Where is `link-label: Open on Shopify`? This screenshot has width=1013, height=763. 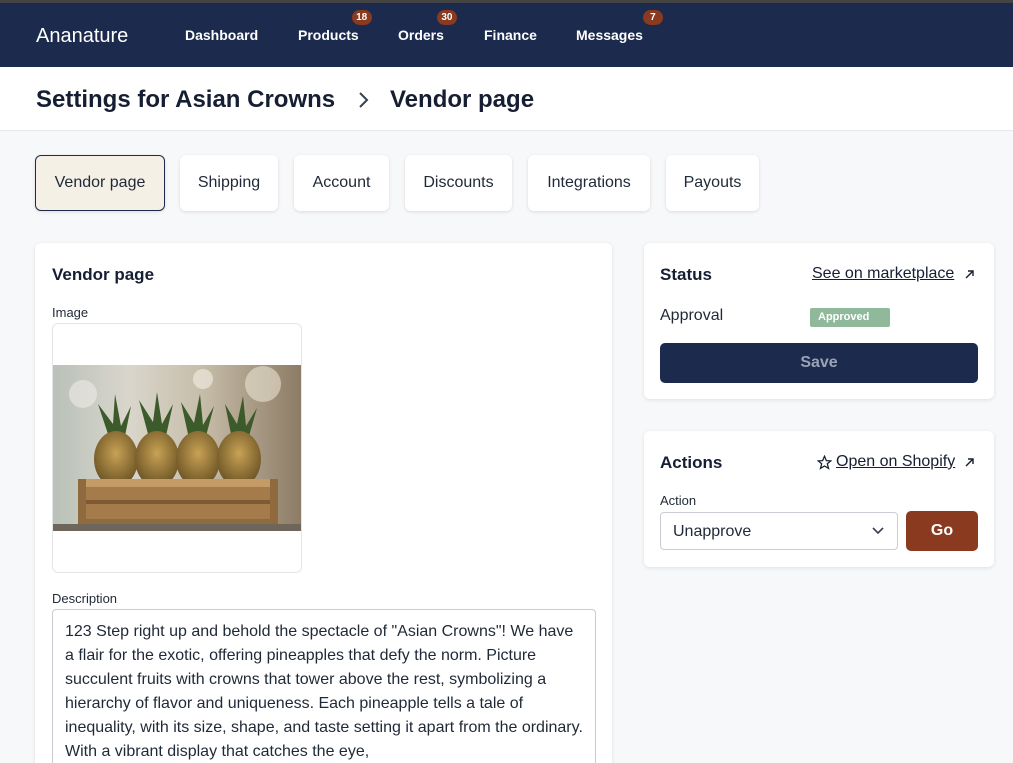 link-label: Open on Shopify is located at coordinates (896, 461).